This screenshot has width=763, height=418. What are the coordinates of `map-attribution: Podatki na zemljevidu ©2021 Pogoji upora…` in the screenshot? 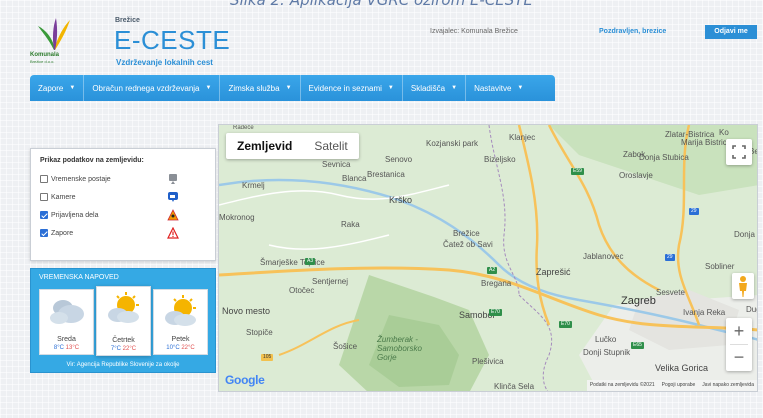 It's located at (671, 385).